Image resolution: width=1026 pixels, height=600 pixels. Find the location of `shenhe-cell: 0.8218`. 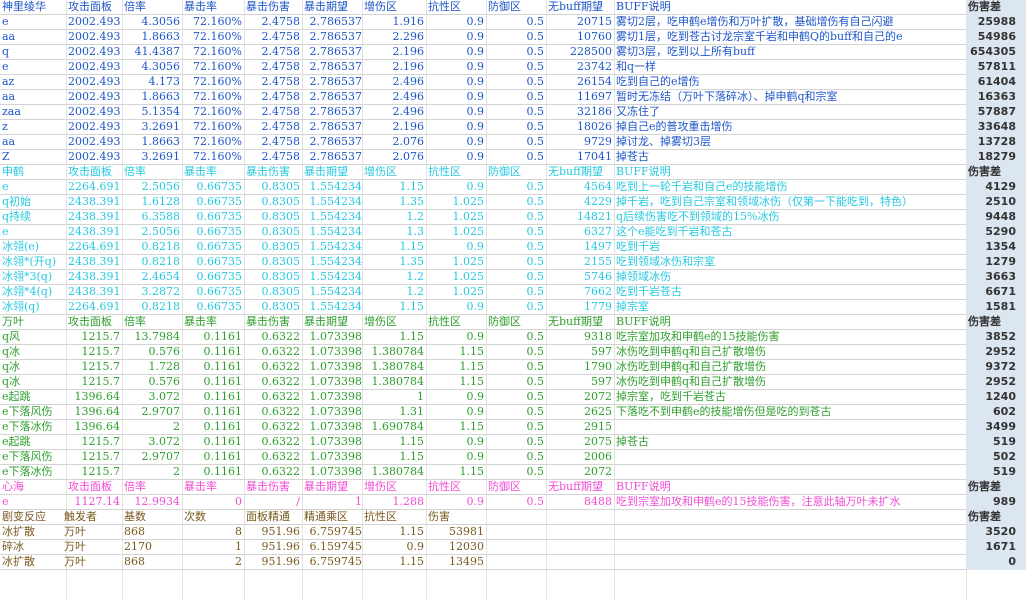

shenhe-cell: 0.8218 is located at coordinates (152, 247).